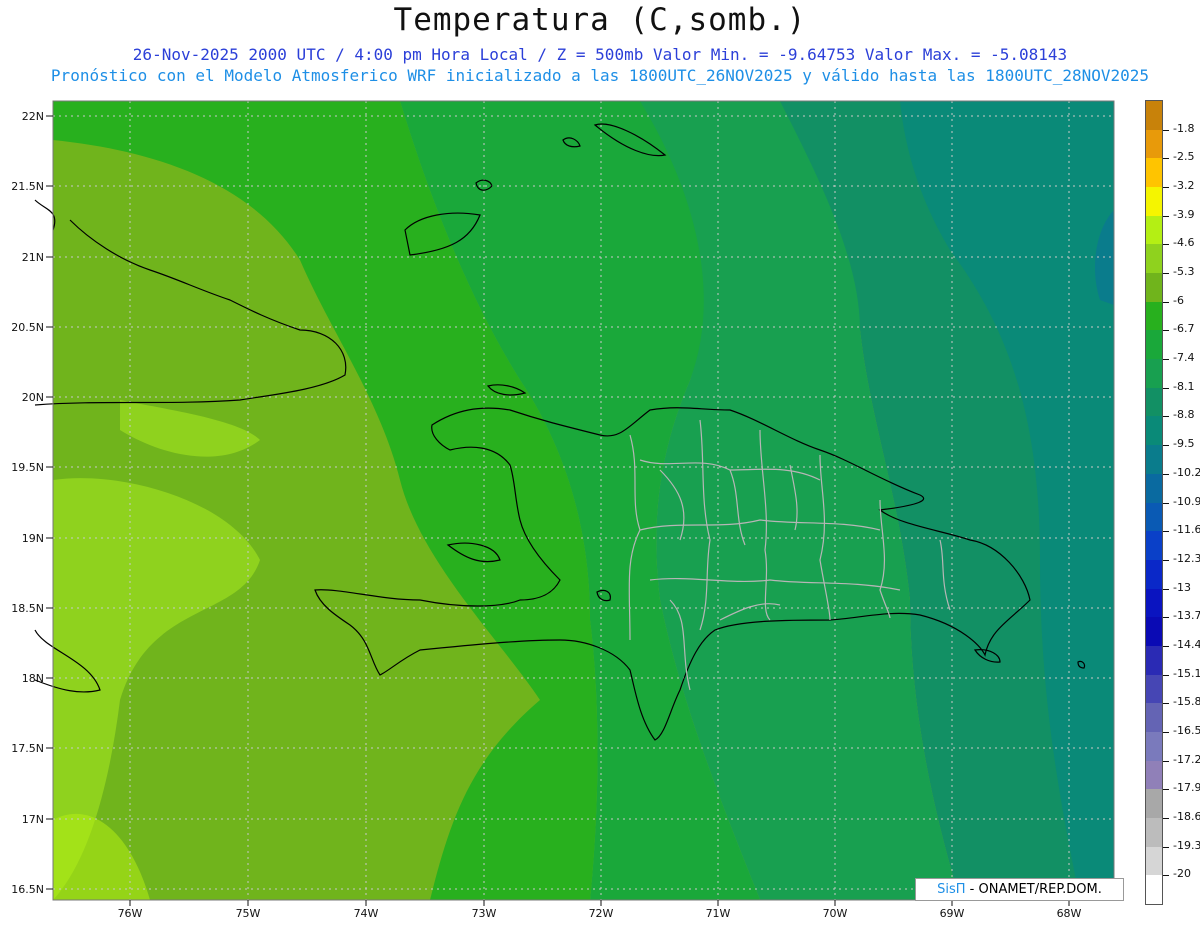 The height and width of the screenshot is (927, 1200). I want to click on lat-label: 17.5N, so click(27, 748).